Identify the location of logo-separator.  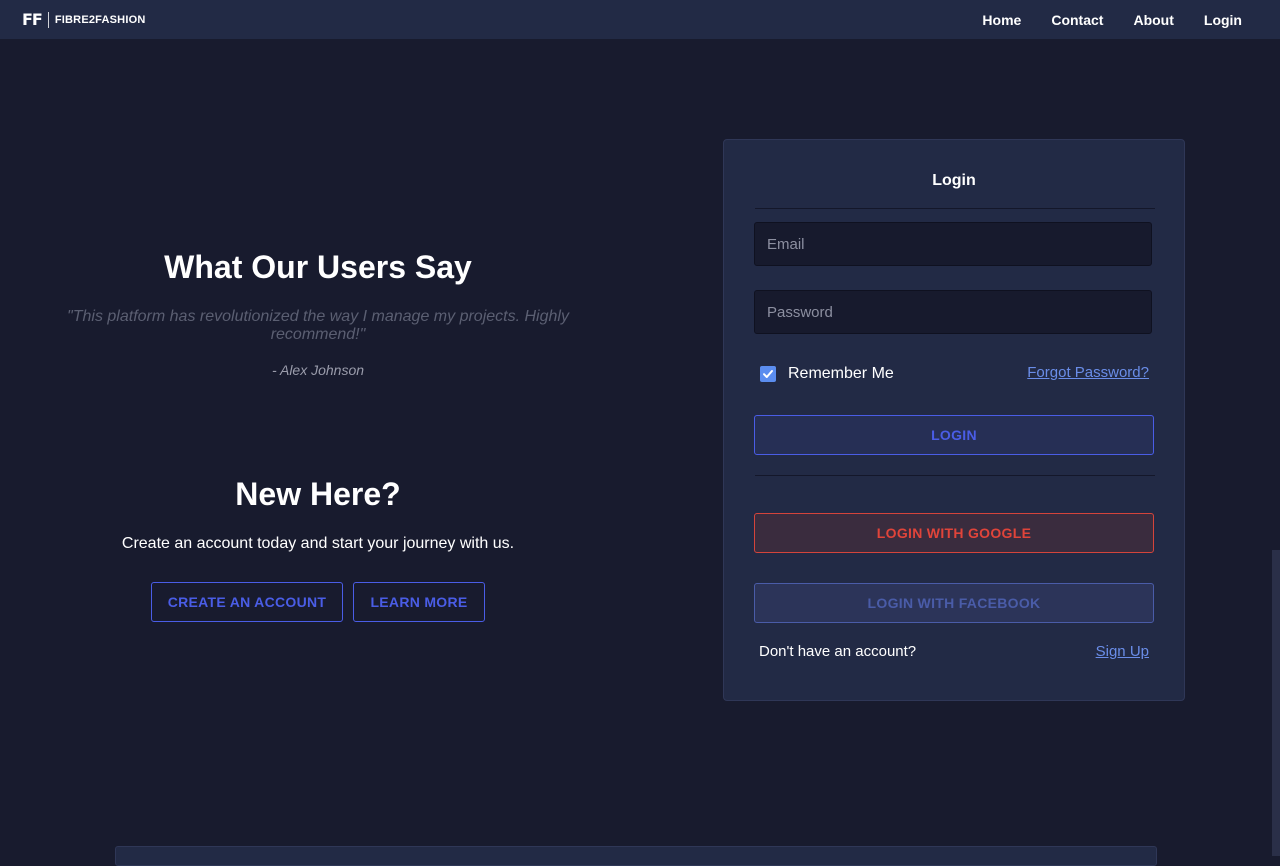
(48, 19).